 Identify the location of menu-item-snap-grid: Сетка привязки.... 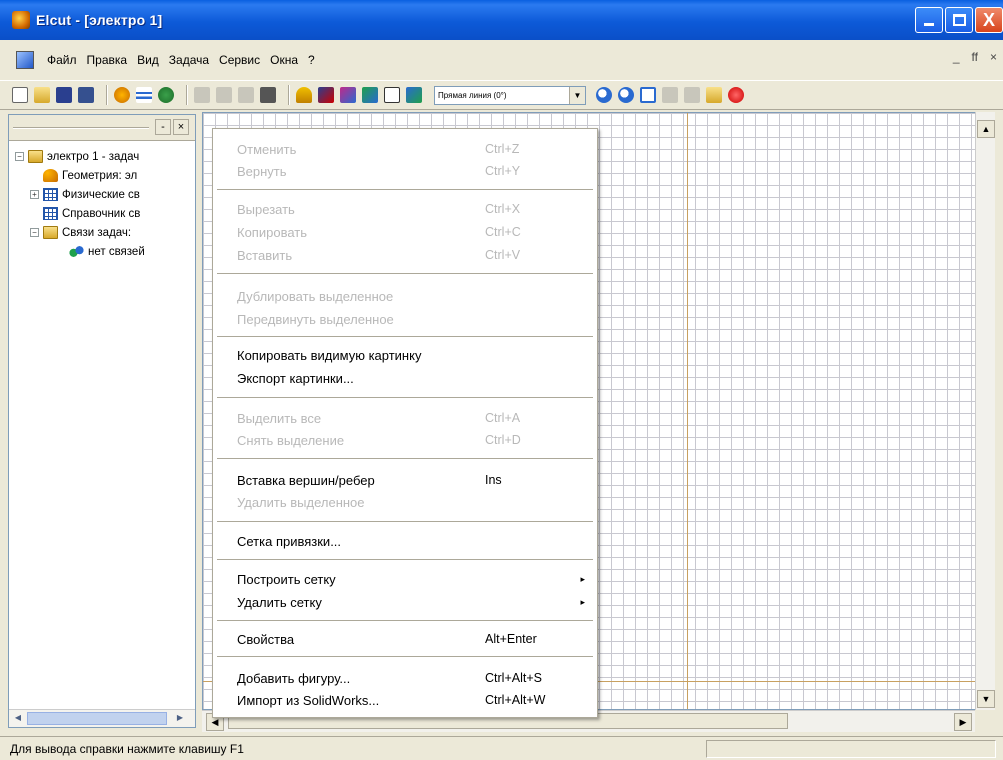
(405, 541).